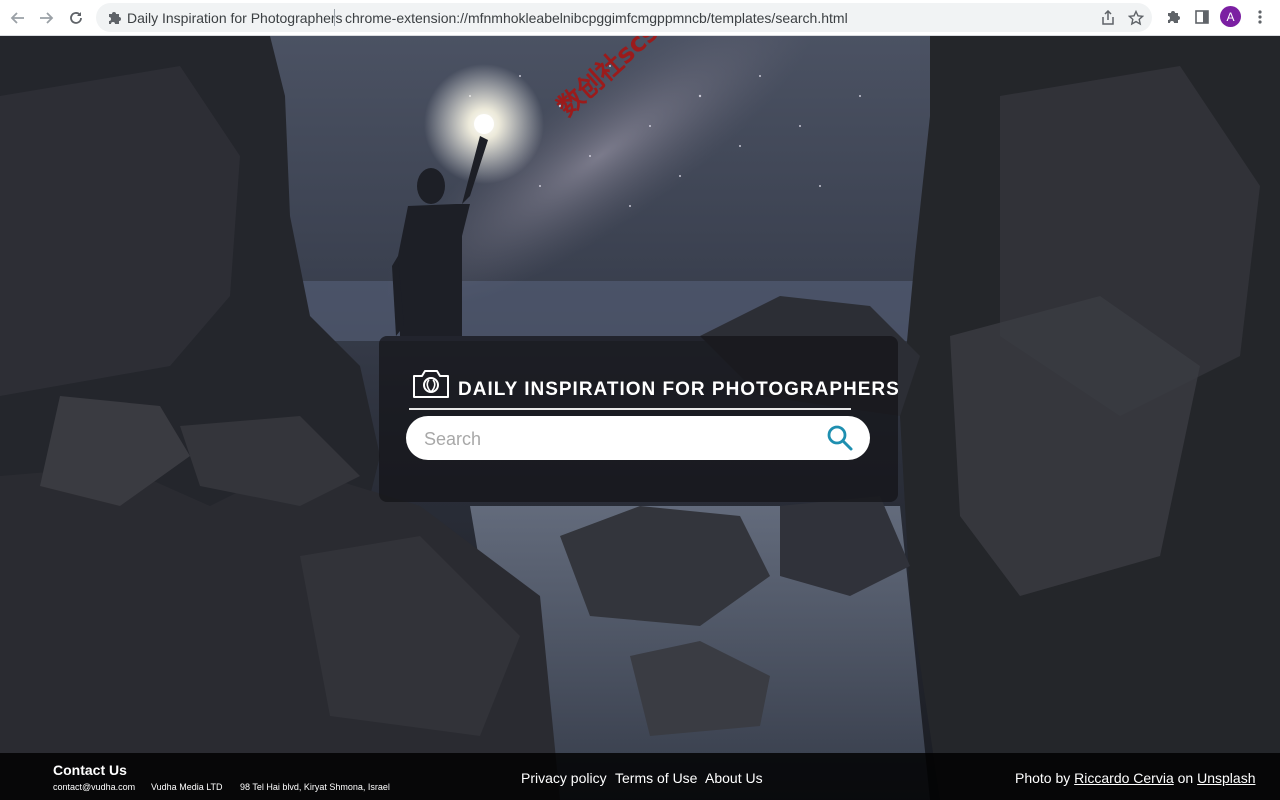  I want to click on brand-title: DAILY INSPIRATION FOR PHOTOGRAPHERS, so click(679, 389).